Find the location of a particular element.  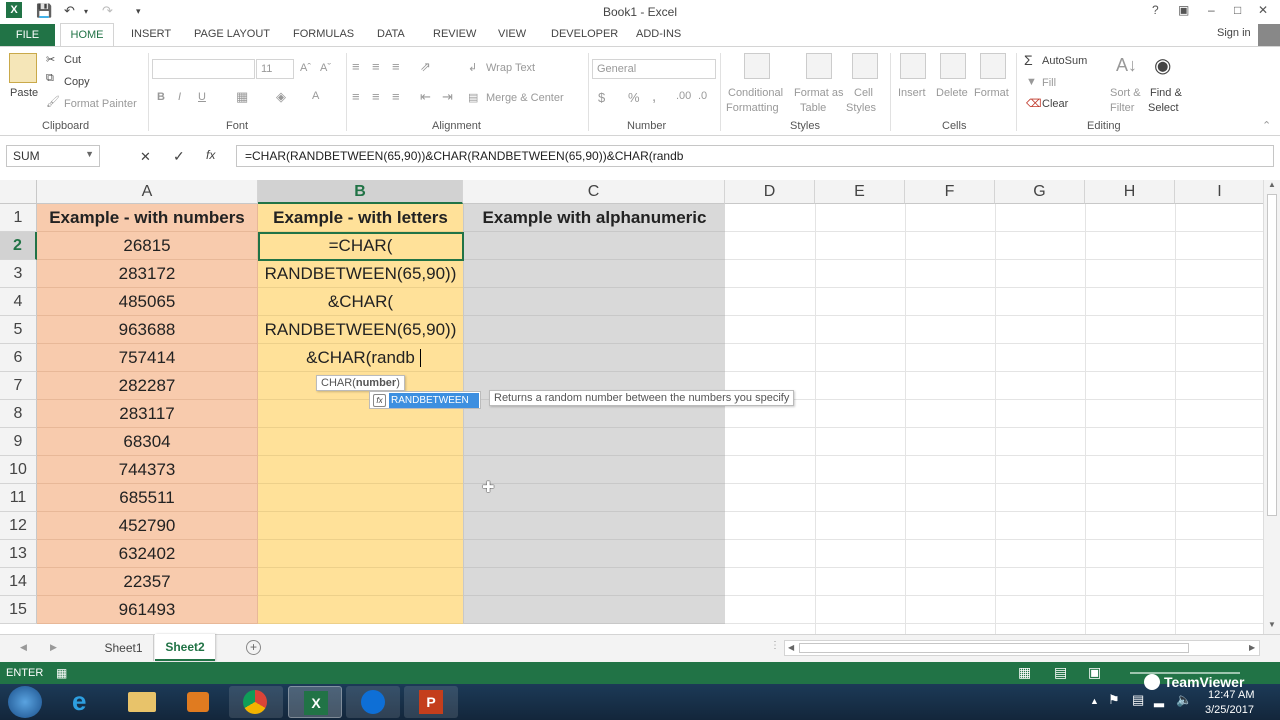

scroll-right-icon: ▶ is located at coordinates (1252, 647).